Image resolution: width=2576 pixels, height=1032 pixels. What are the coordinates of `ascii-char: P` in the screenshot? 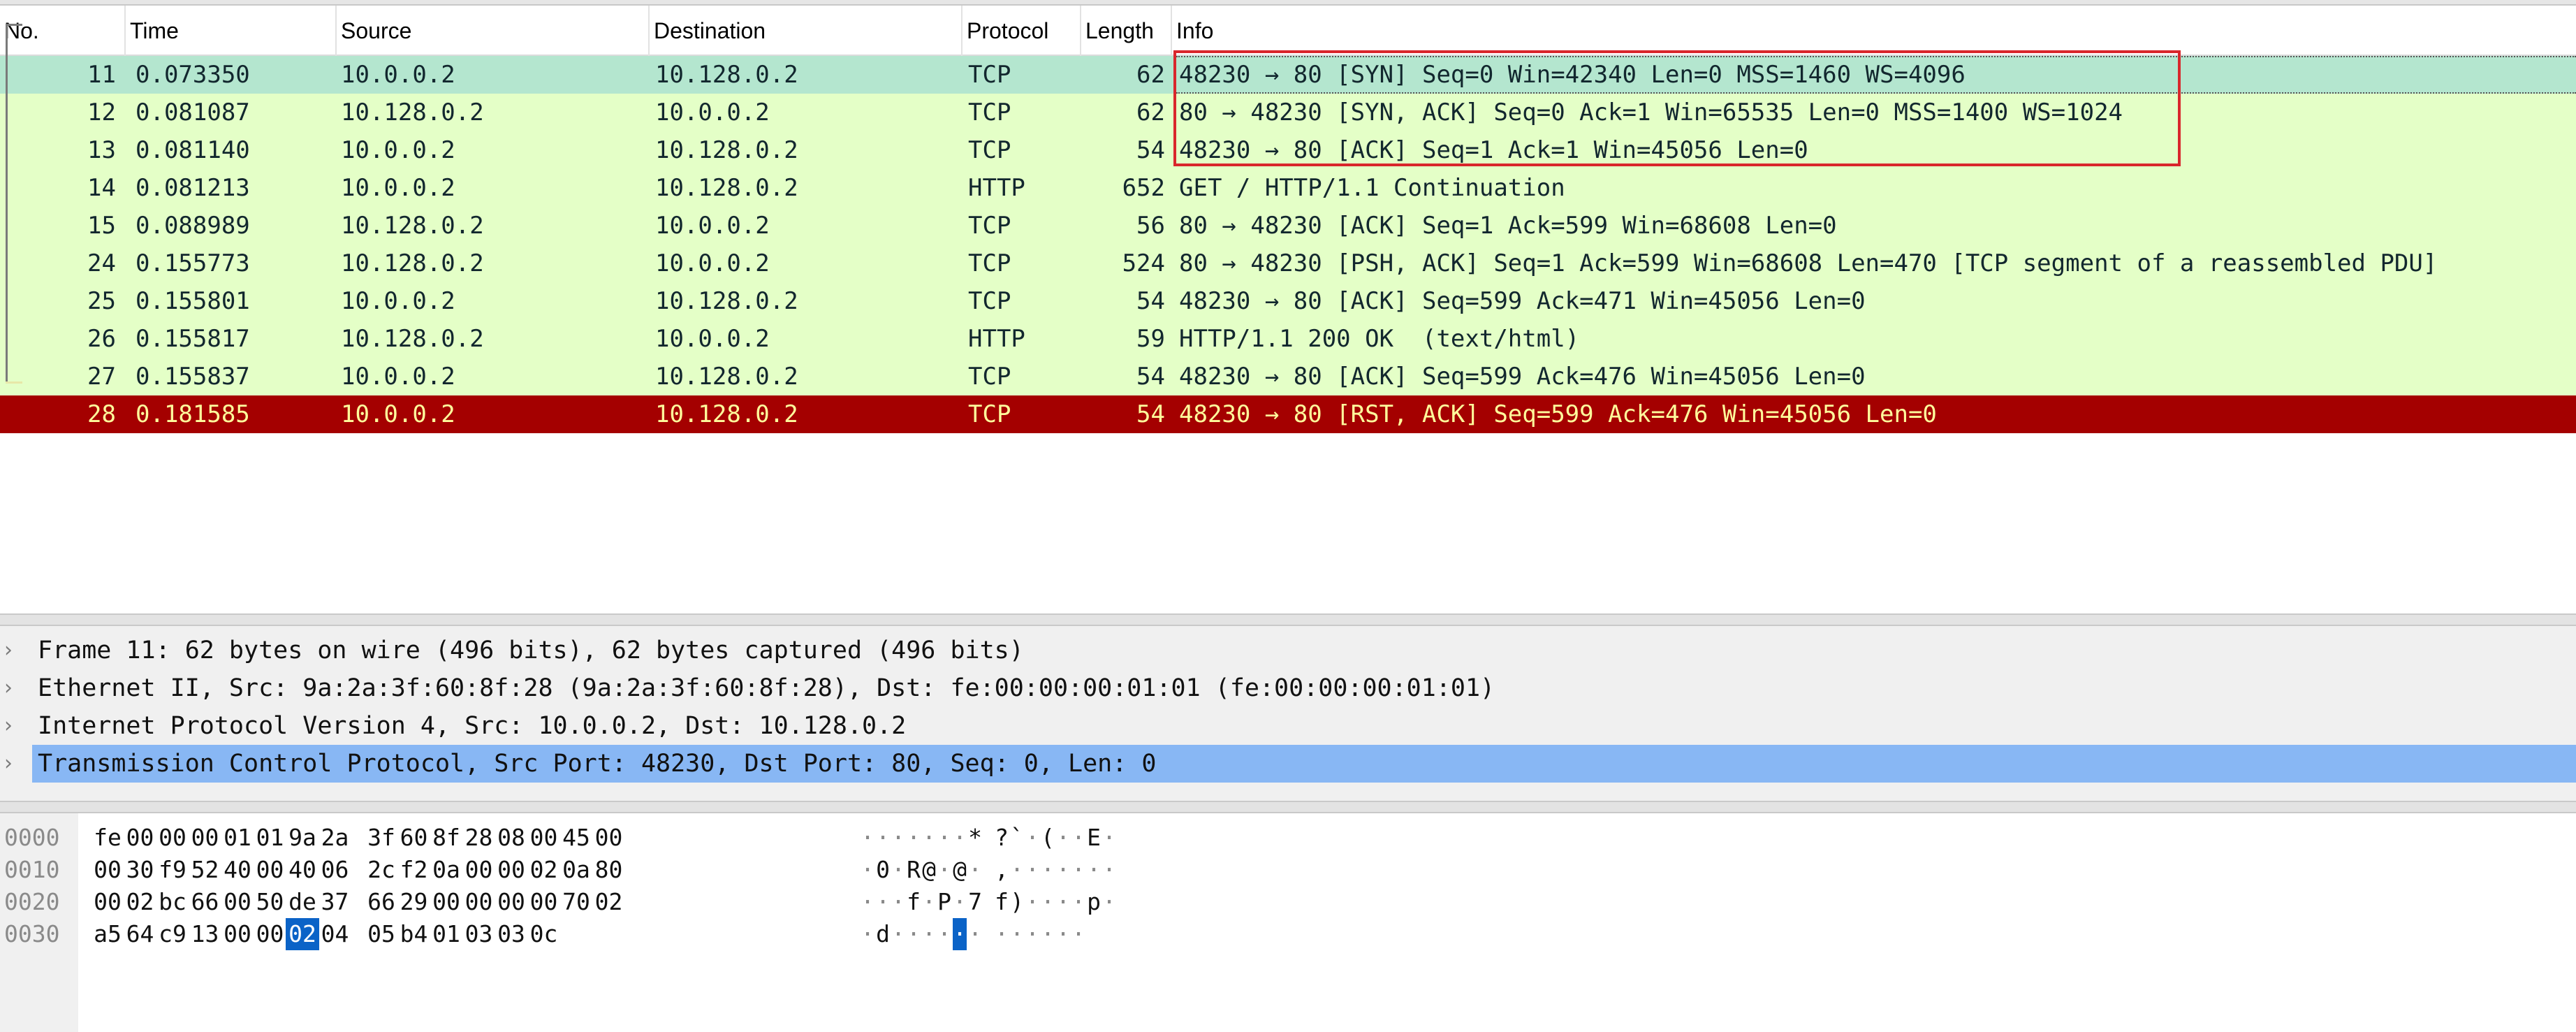 It's located at (944, 902).